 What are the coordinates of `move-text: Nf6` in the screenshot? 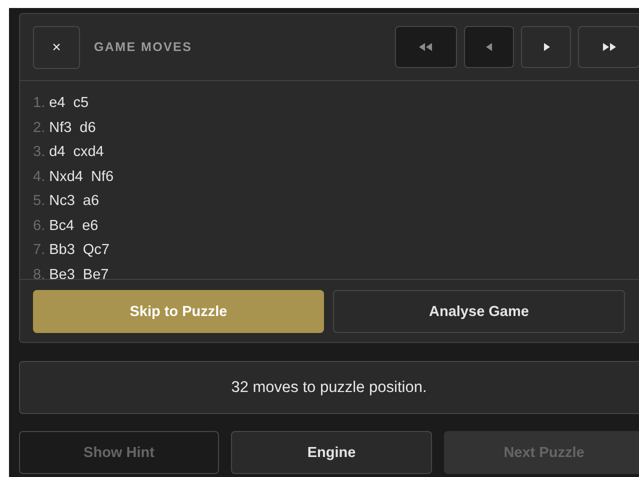 It's located at (102, 176).